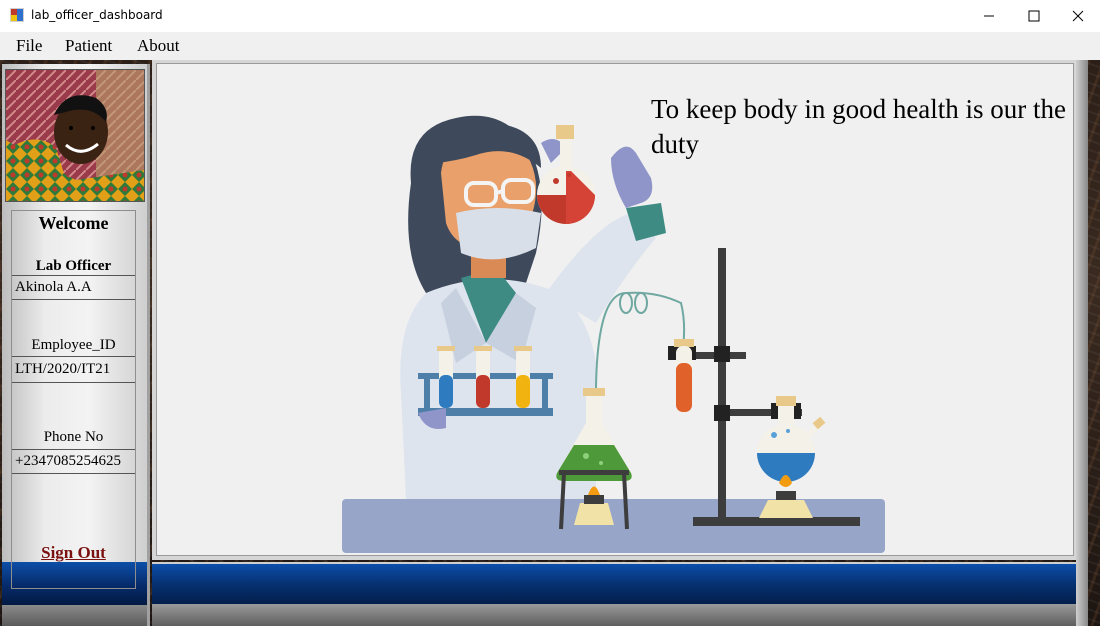  I want to click on window-title: lab_officer_dashboard, so click(97, 15).